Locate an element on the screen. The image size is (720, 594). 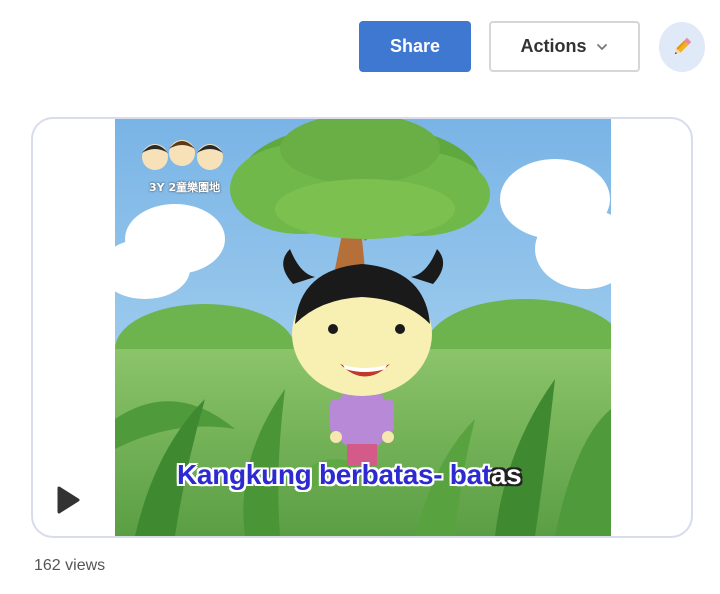
actions-label: Actions is located at coordinates (553, 46).